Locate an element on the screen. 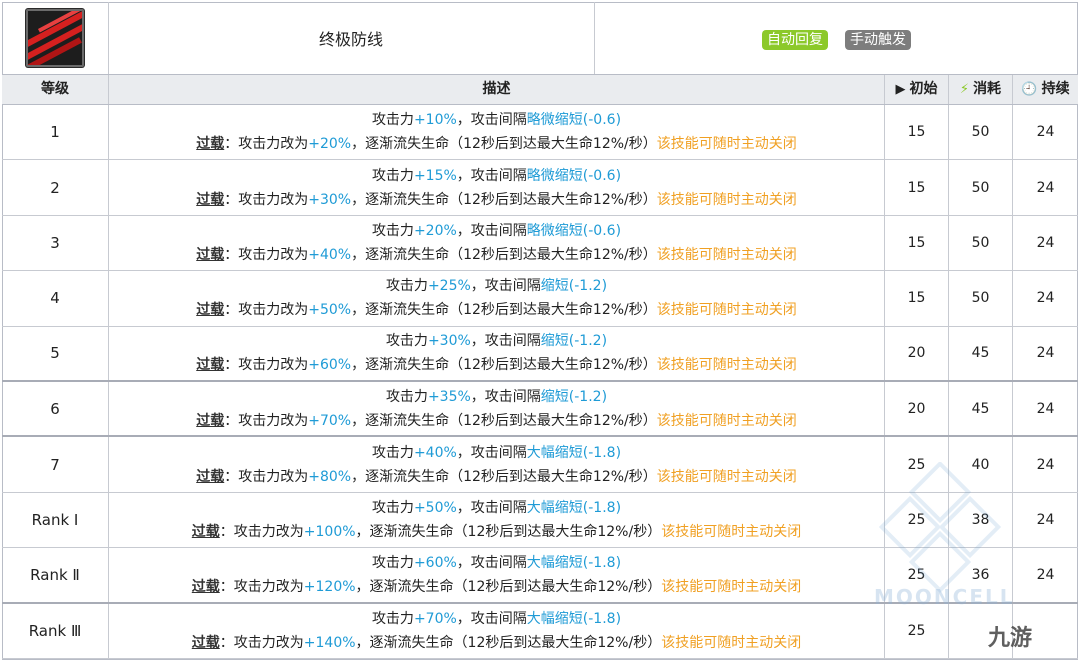 This screenshot has width=1080, height=662. desc-line-1: 攻击力+10%，攻击间隔略微缩短(-0.6) is located at coordinates (496, 120).